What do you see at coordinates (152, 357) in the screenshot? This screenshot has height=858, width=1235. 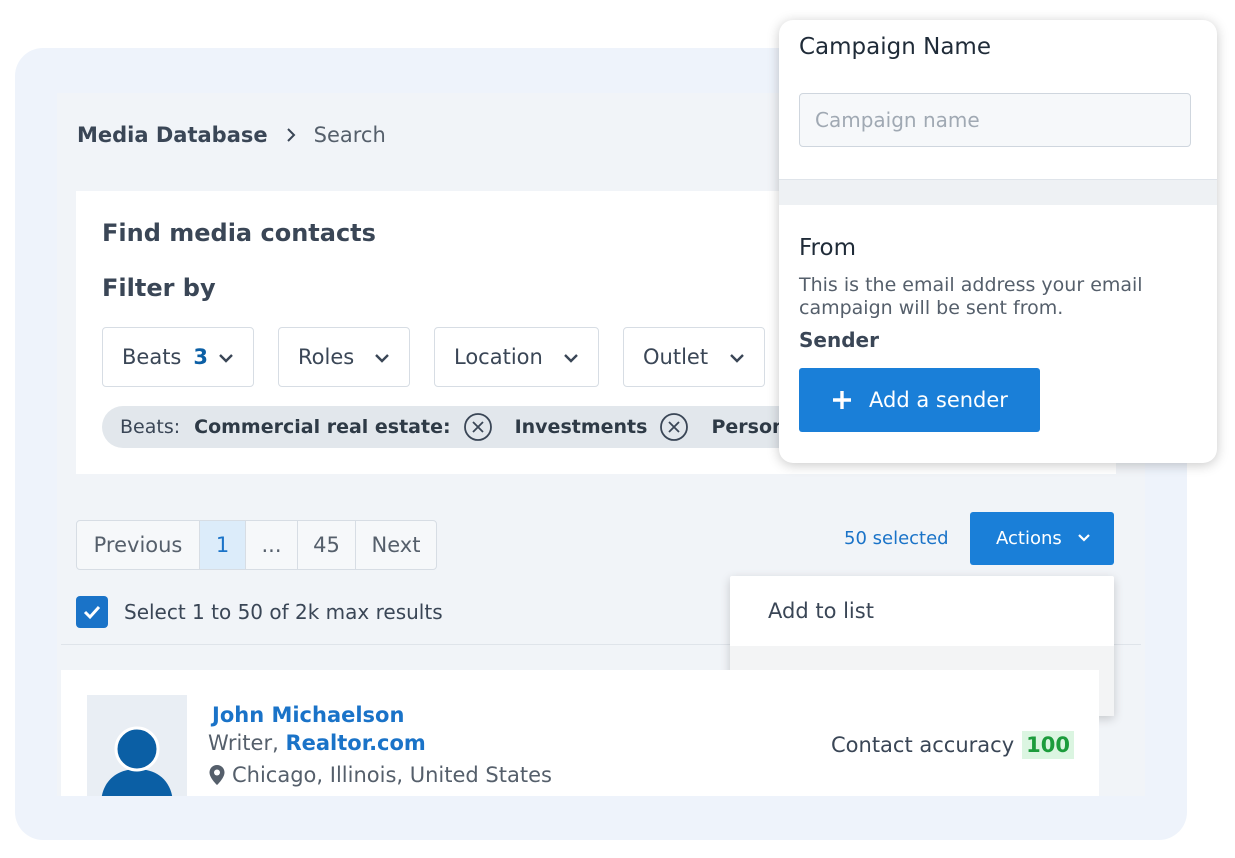 I see `beats-filter-label: Beats` at bounding box center [152, 357].